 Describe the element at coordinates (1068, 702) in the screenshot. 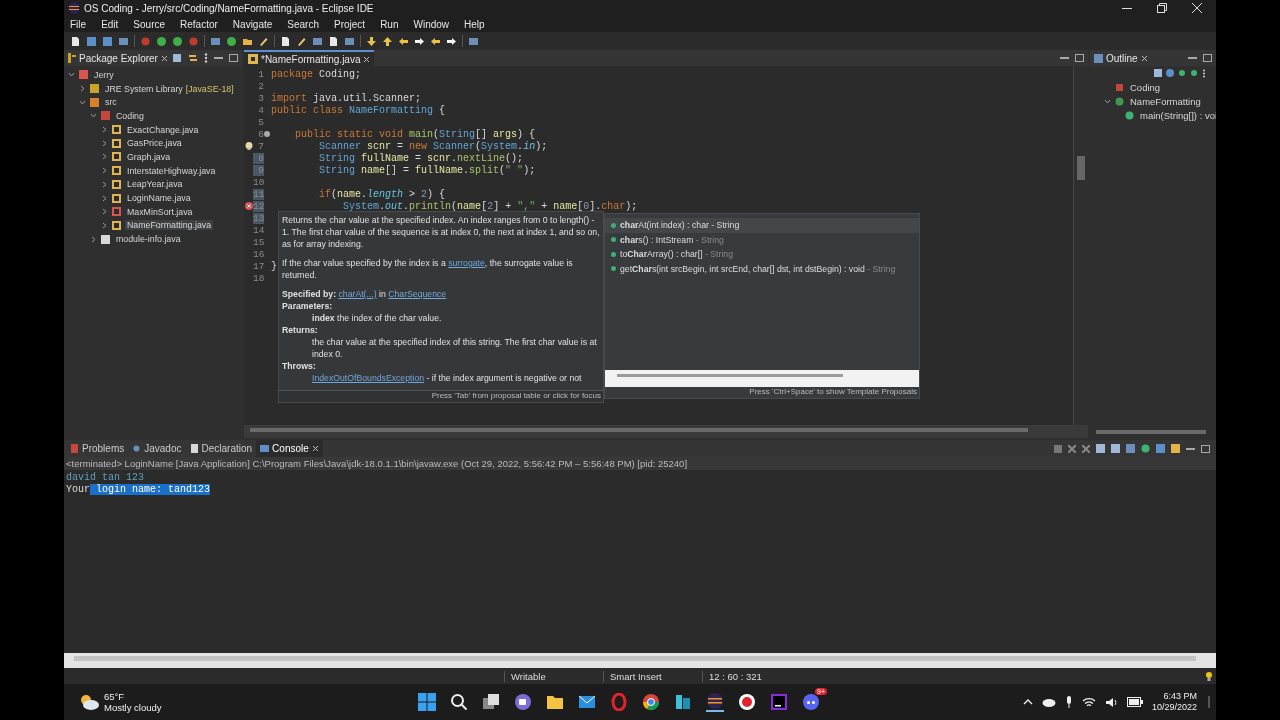

I see `microphone-icon` at that location.